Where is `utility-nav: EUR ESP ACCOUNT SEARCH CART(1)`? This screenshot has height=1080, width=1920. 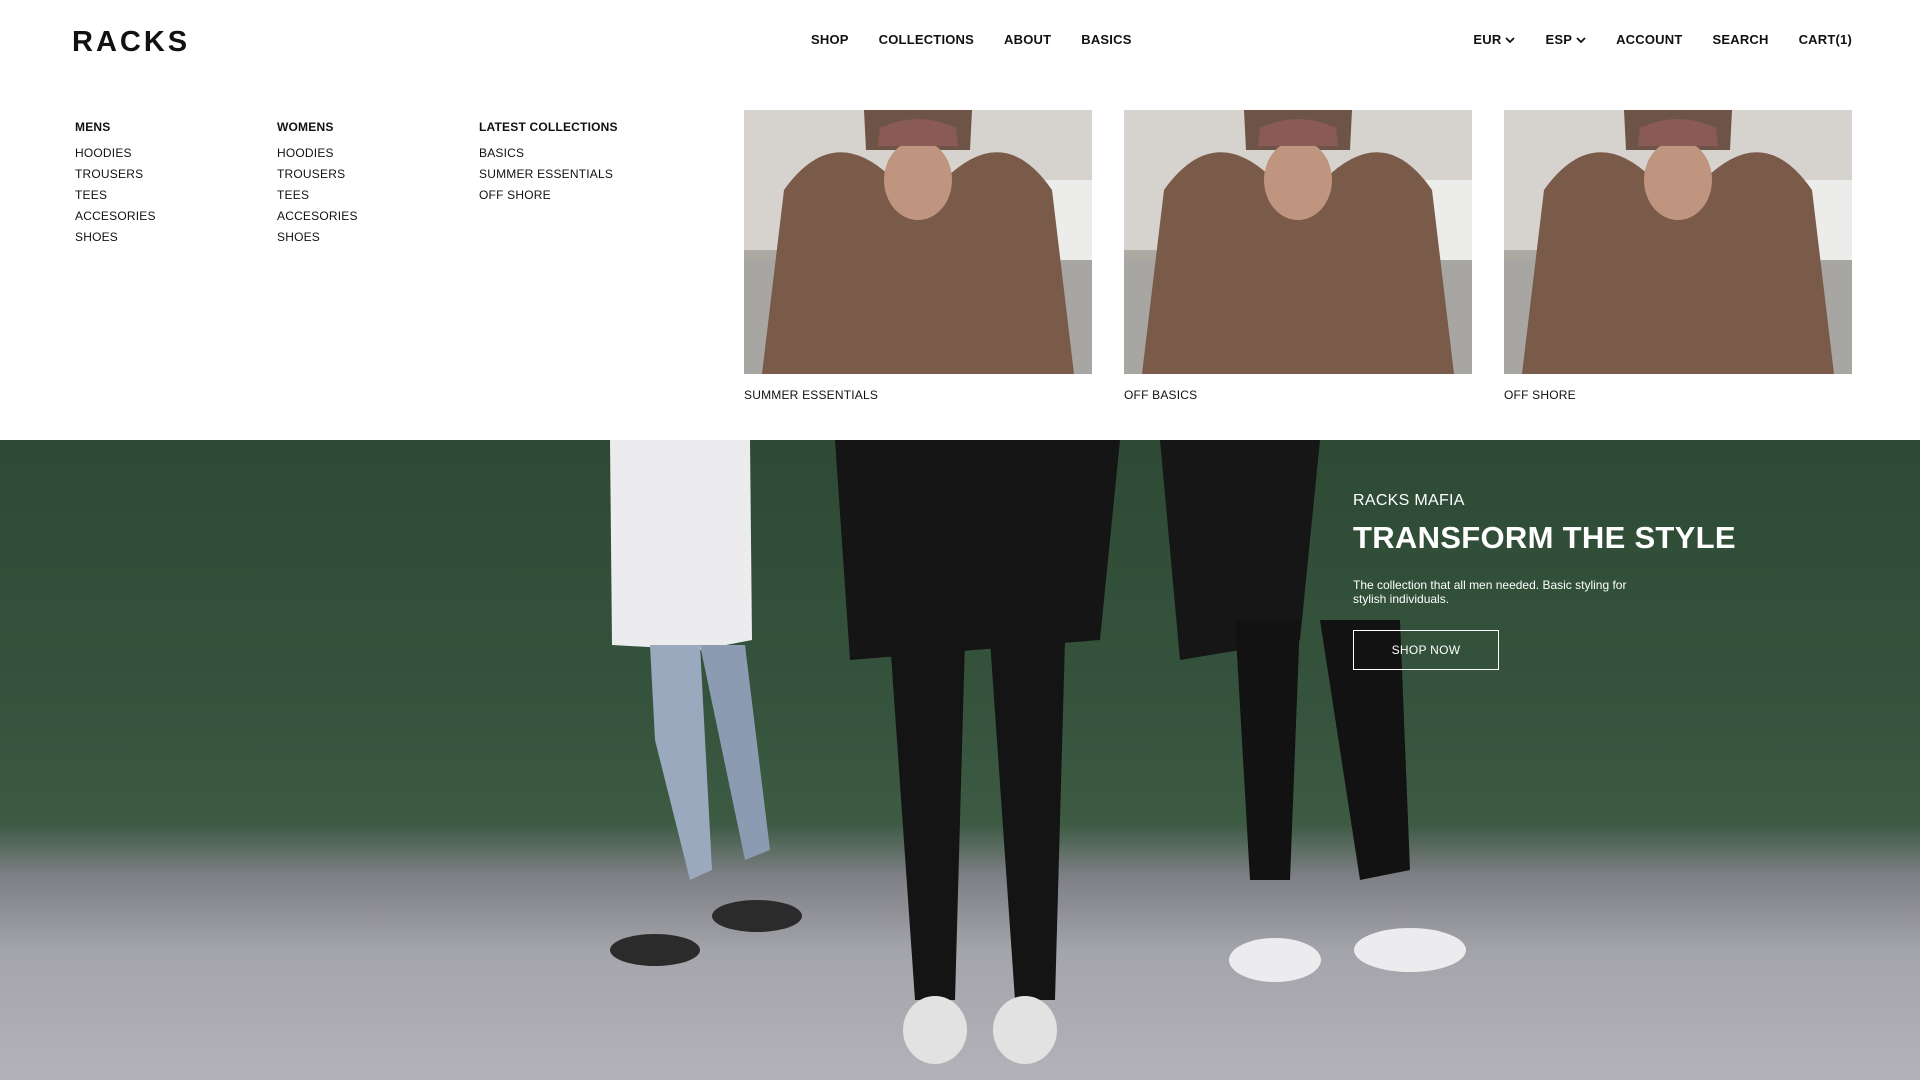 utility-nav: EUR ESP ACCOUNT SEARCH CART(1) is located at coordinates (1662, 39).